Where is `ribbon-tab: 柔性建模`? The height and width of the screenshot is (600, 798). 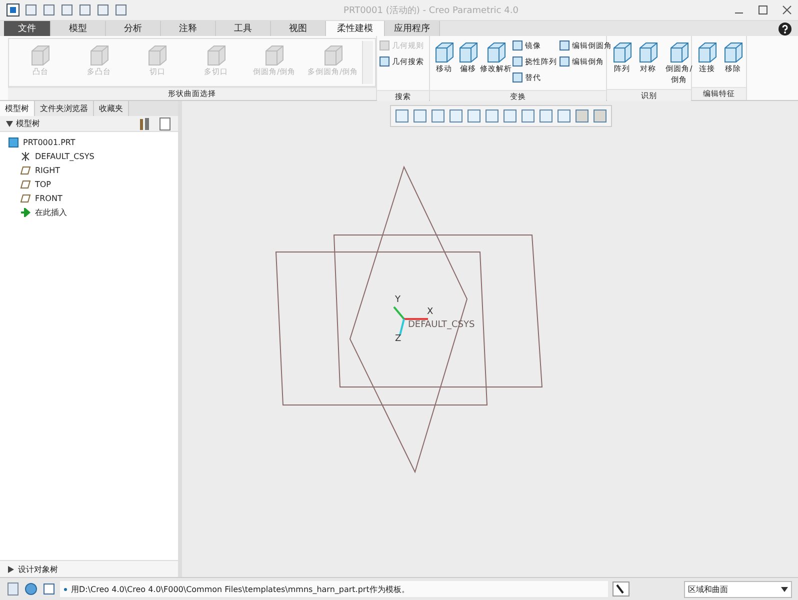 ribbon-tab: 柔性建模 is located at coordinates (355, 28).